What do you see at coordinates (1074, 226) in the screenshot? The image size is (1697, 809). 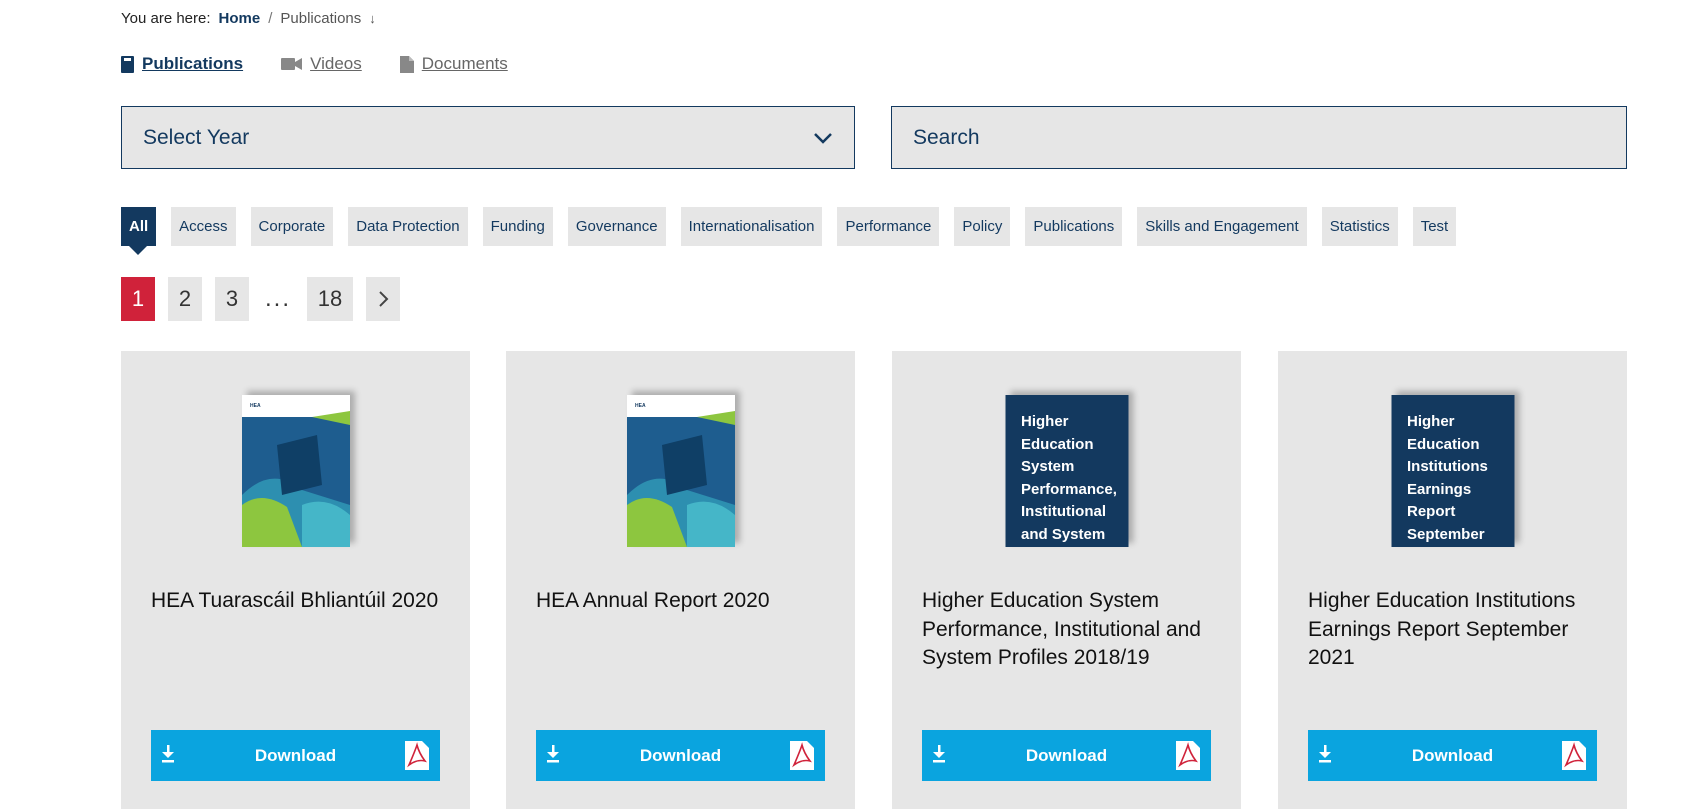 I see `category-publications: Publications` at bounding box center [1074, 226].